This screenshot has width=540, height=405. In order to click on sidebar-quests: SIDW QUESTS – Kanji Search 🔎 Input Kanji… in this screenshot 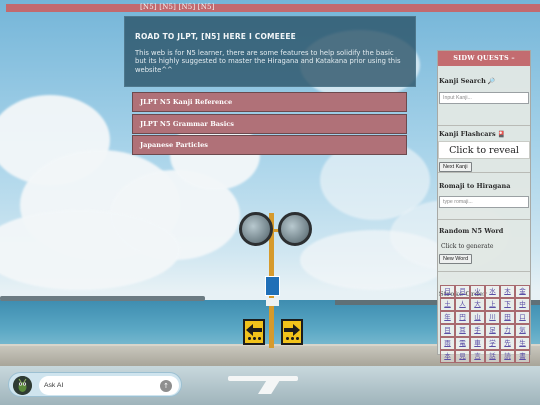, I will do `click(484, 206)`.